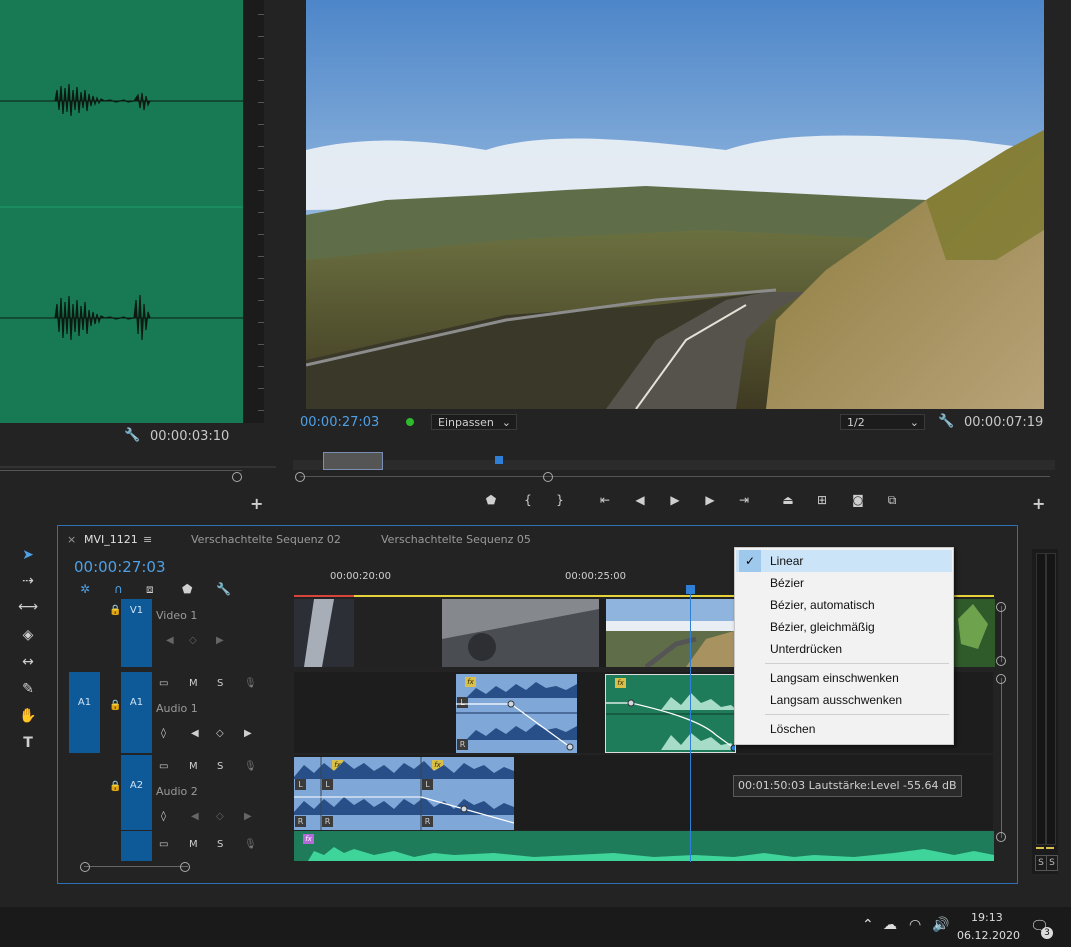  What do you see at coordinates (28, 635) in the screenshot?
I see `razor-tool-icon: ◈` at bounding box center [28, 635].